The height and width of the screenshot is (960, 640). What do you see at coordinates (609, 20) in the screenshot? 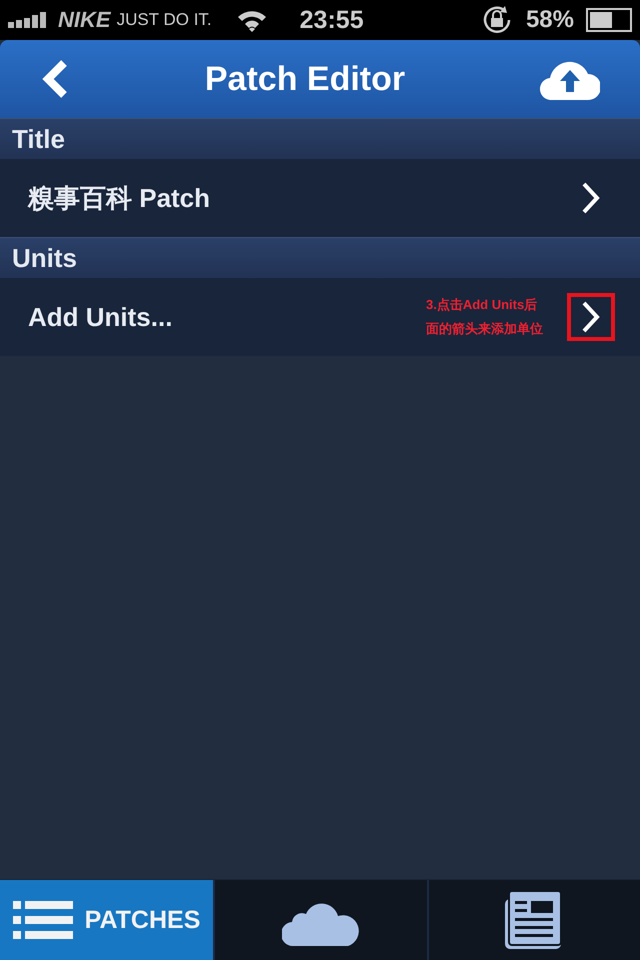
I see `battery-icon` at bounding box center [609, 20].